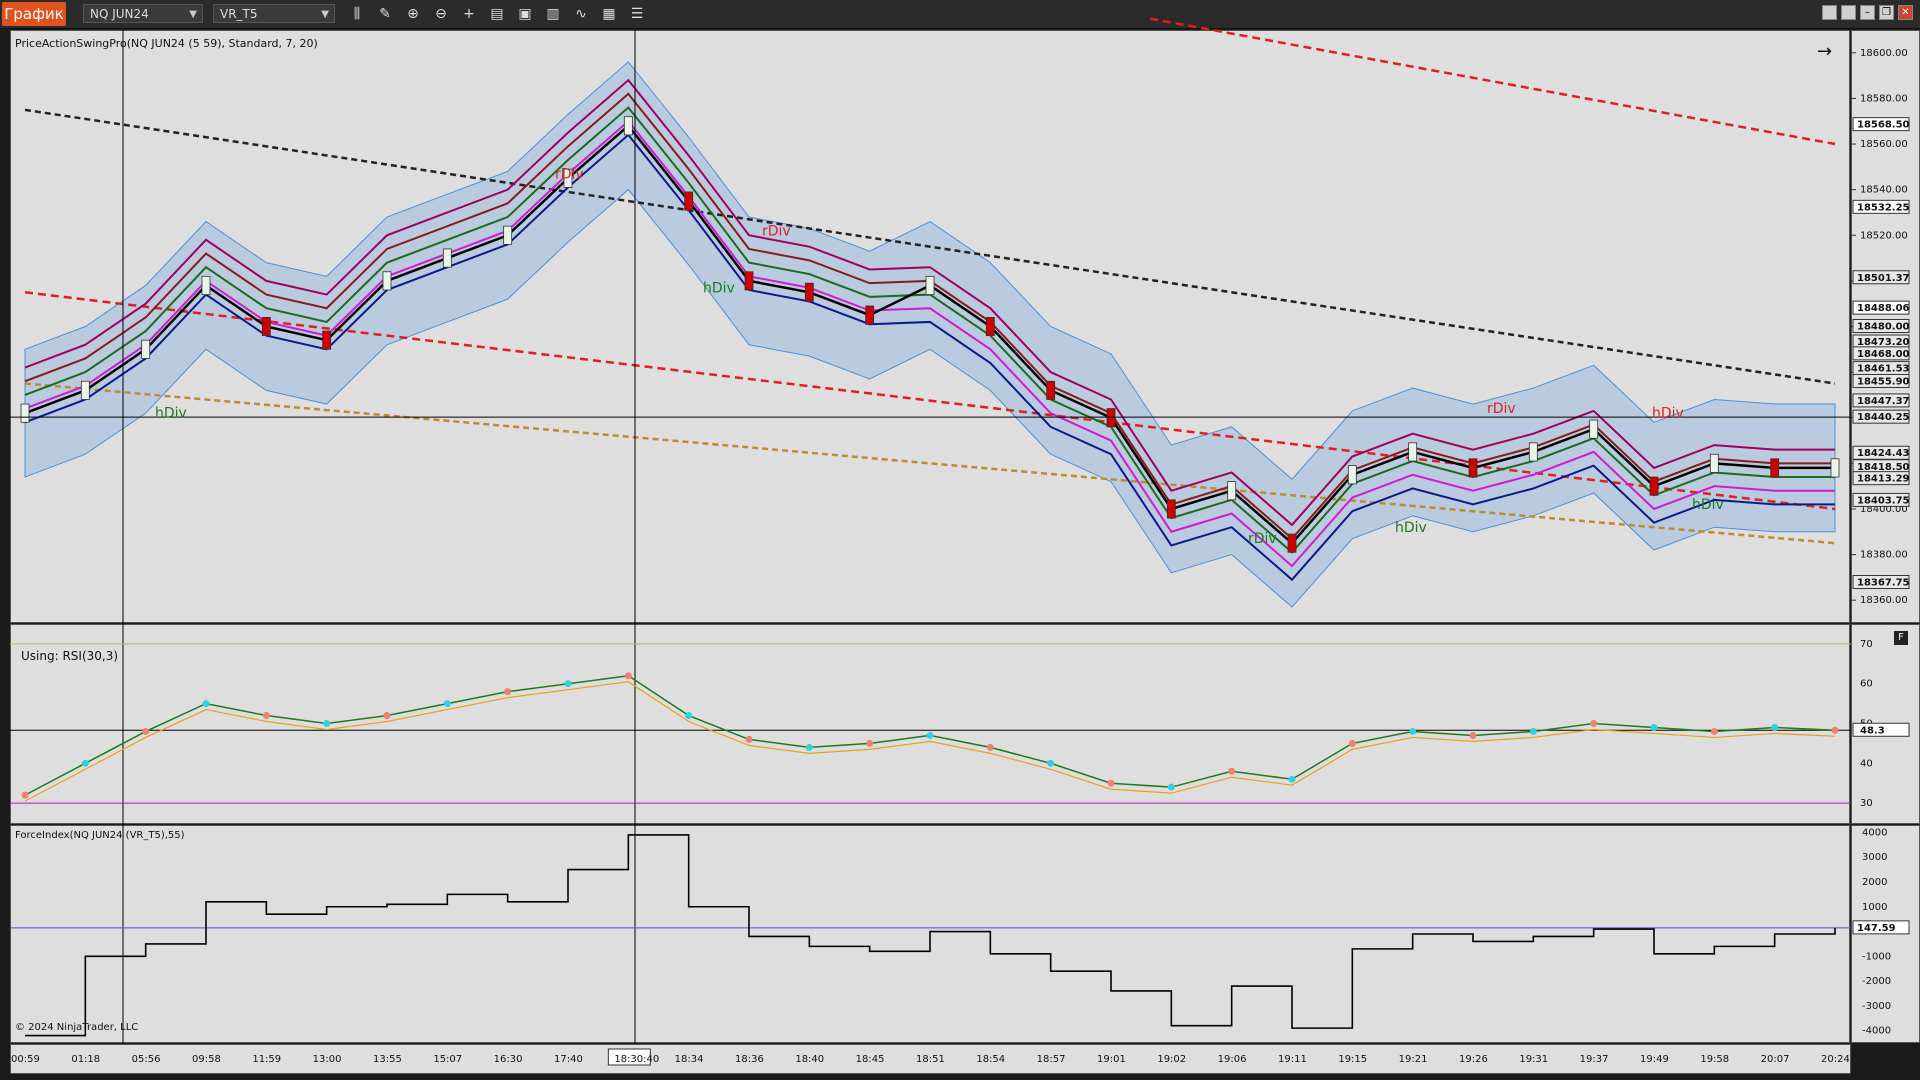 This screenshot has height=1080, width=1920. What do you see at coordinates (1883, 500) in the screenshot?
I see `price-badge-label: 18403.75` at bounding box center [1883, 500].